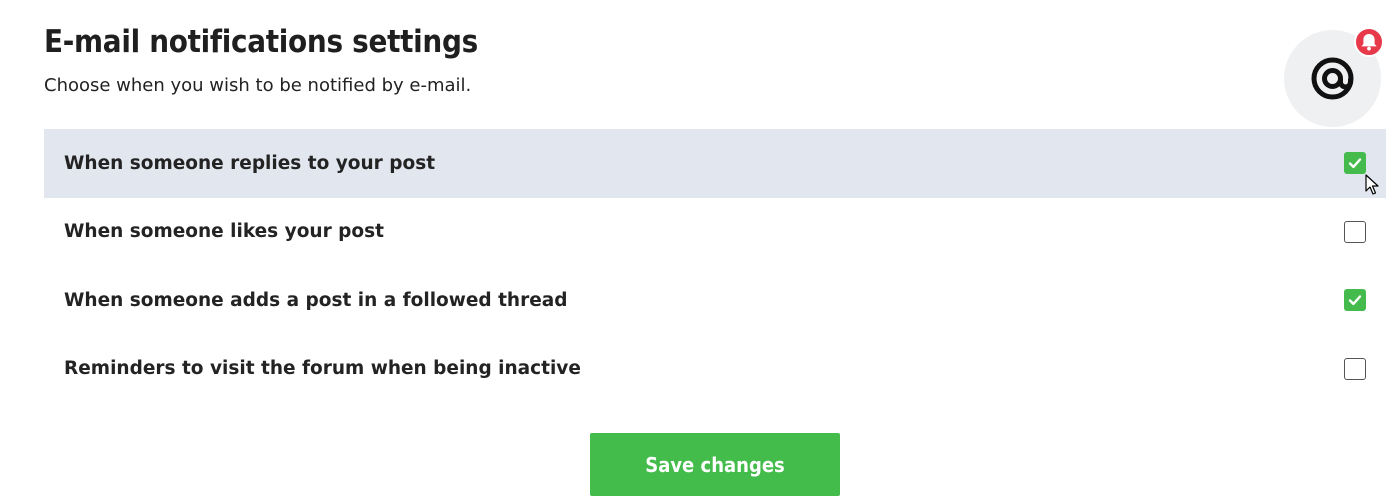 This screenshot has width=1397, height=502. I want to click on notification-badge, so click(1369, 42).